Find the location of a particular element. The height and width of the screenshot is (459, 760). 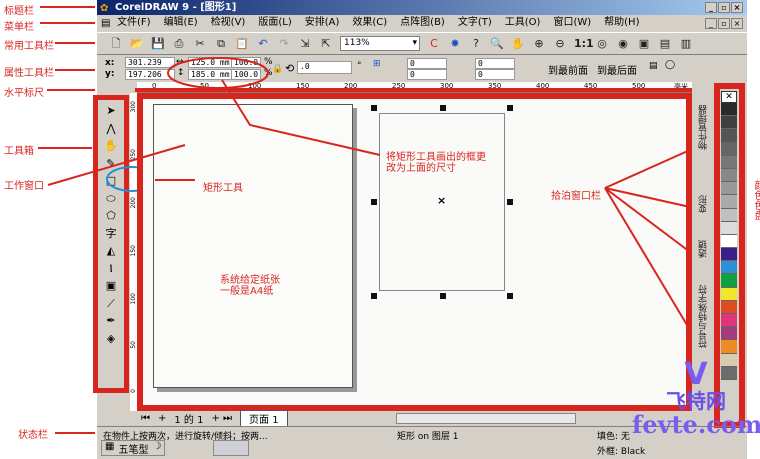

outline-icon: ◯ is located at coordinates (670, 65).